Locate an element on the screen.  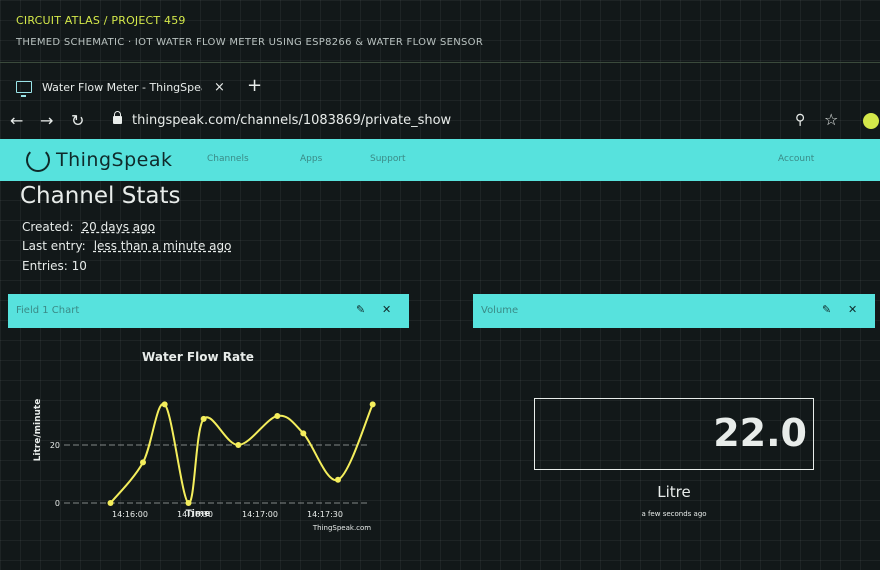
thingspeak-logo: ThingSpeak is located at coordinates (99, 160).